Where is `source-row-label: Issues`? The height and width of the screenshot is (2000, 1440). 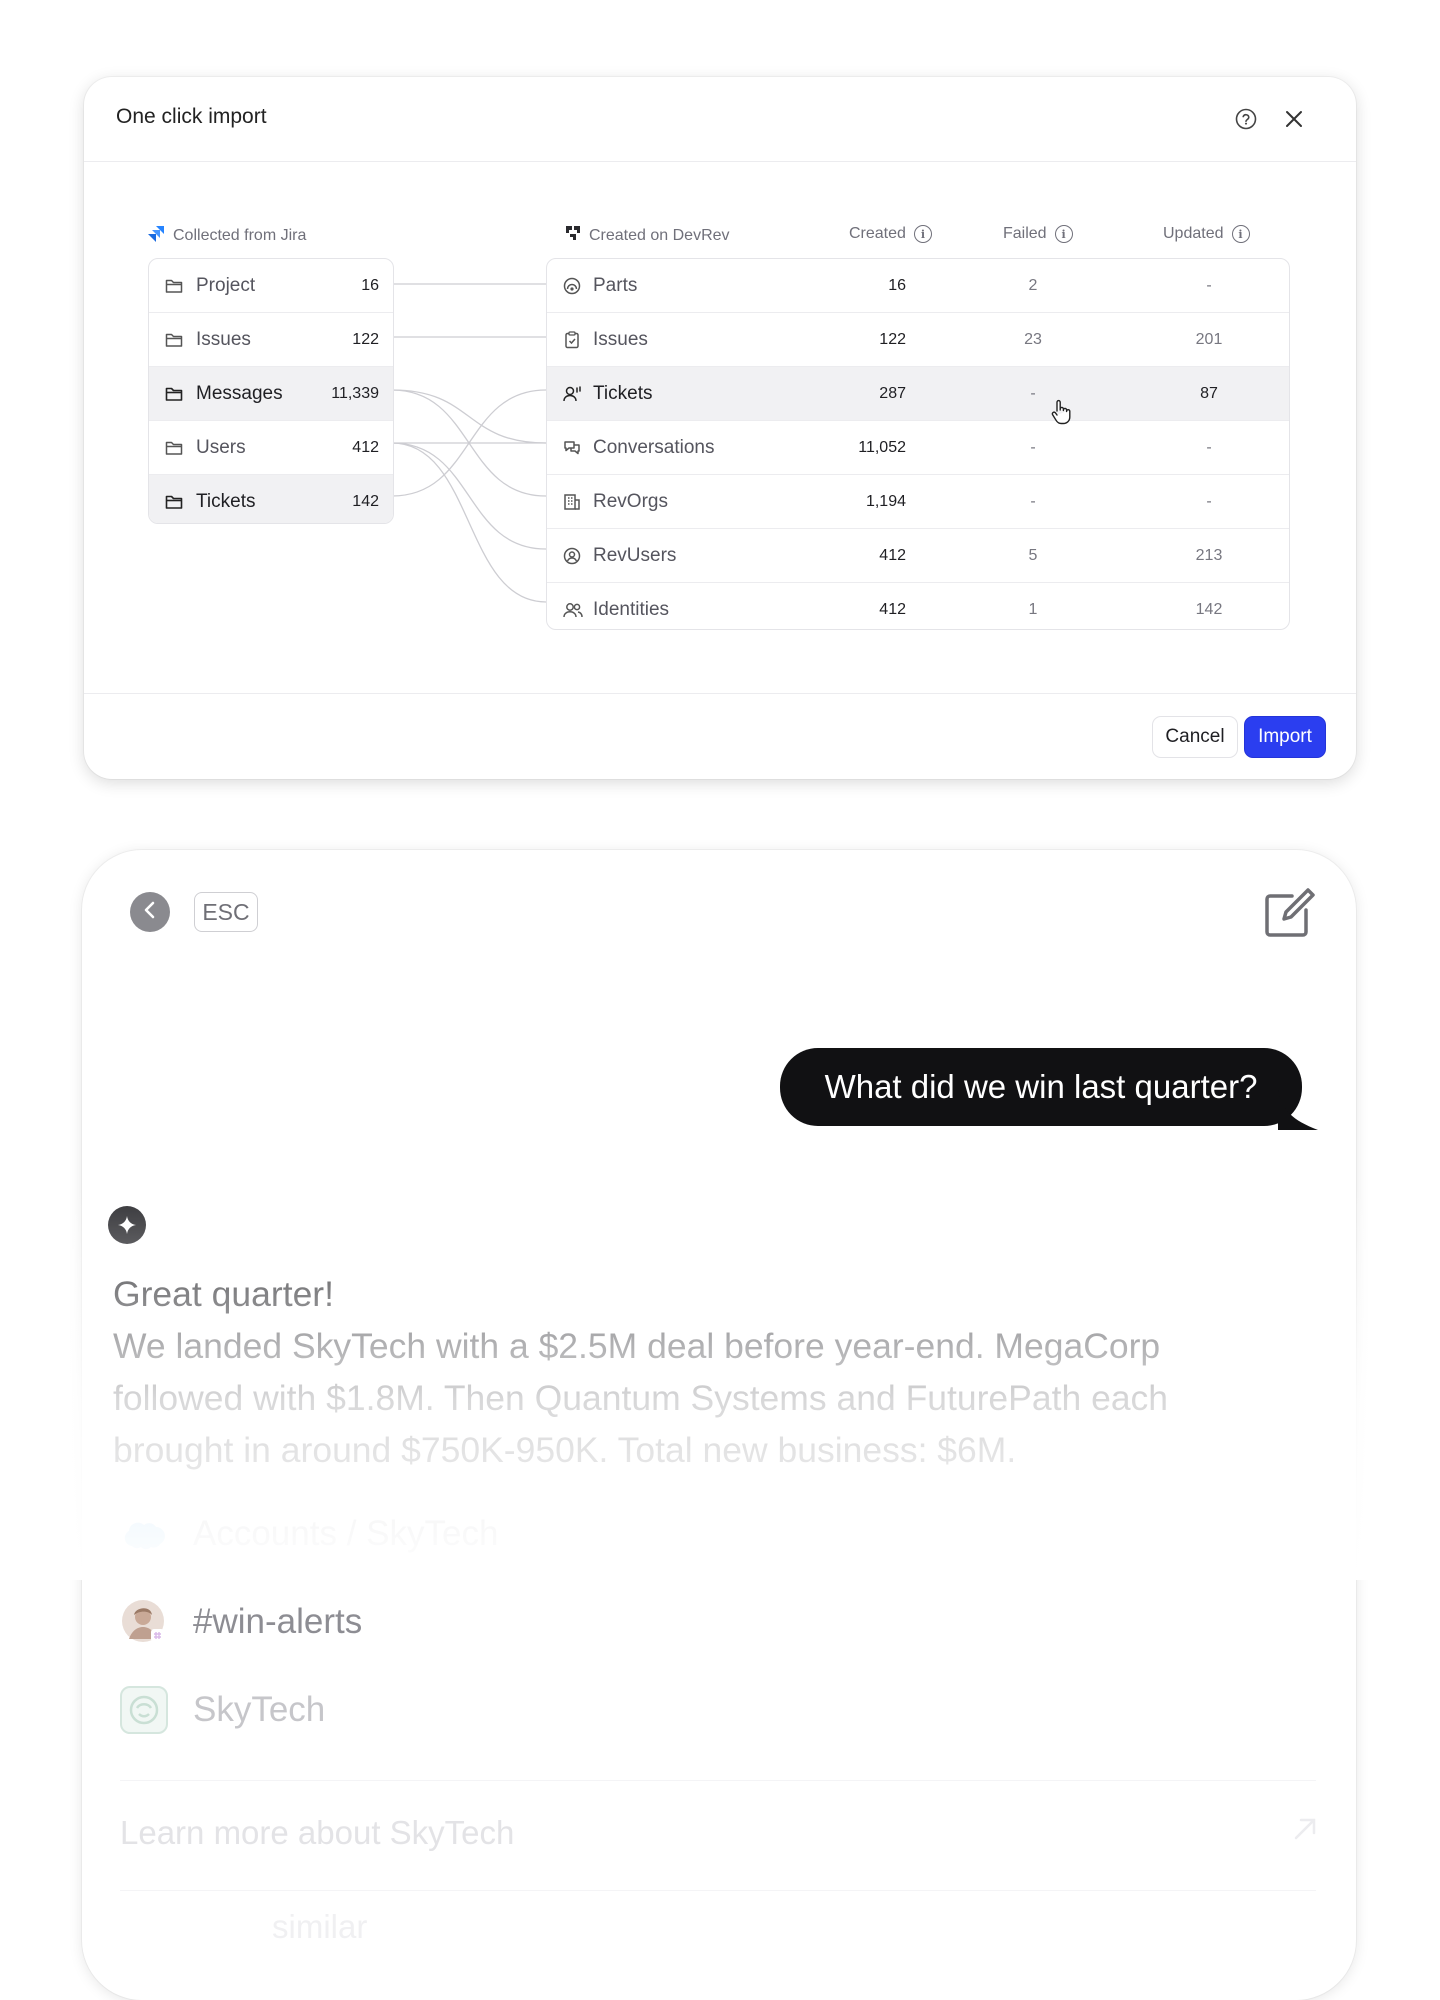
source-row-label: Issues is located at coordinates (223, 339).